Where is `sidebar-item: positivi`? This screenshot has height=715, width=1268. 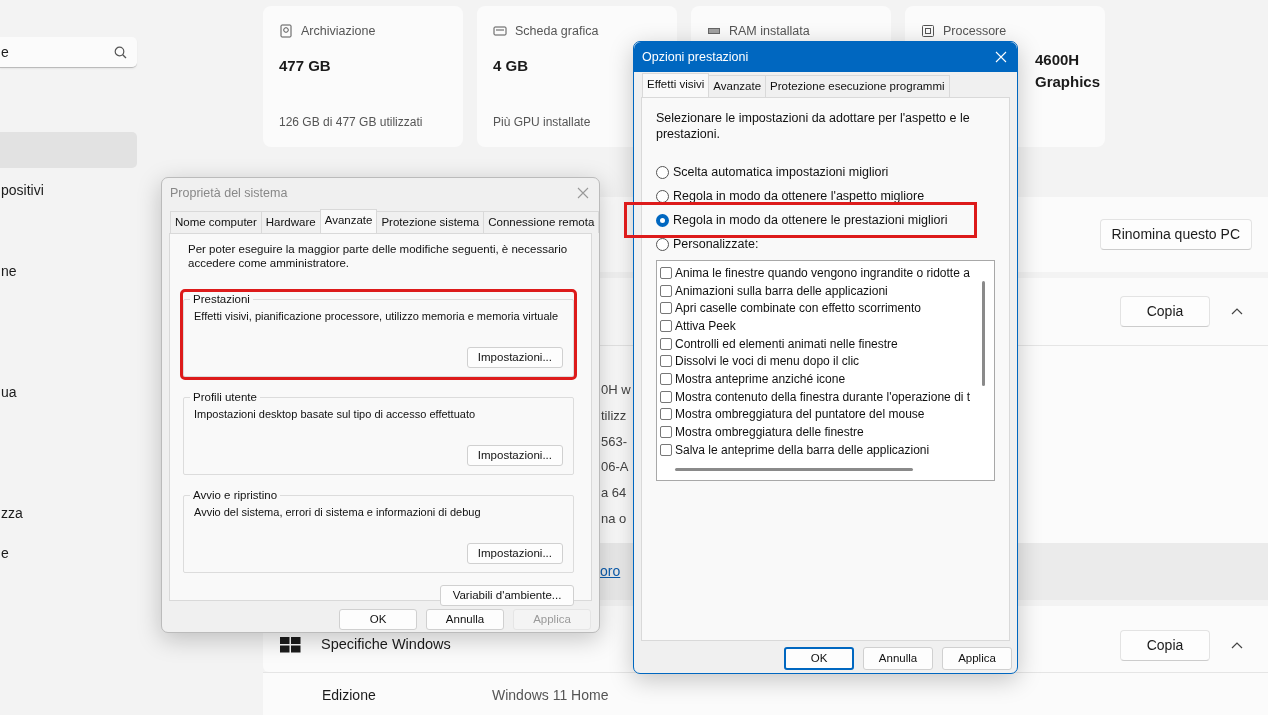 sidebar-item: positivi is located at coordinates (68, 190).